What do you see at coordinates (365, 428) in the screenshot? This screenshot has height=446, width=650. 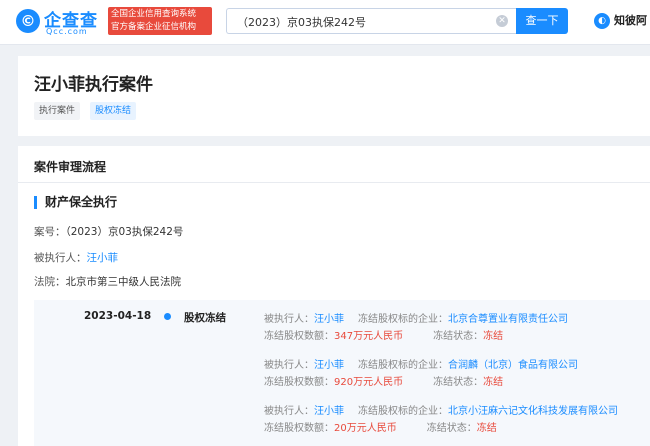 I see `amount-value: 20万元人民币` at bounding box center [365, 428].